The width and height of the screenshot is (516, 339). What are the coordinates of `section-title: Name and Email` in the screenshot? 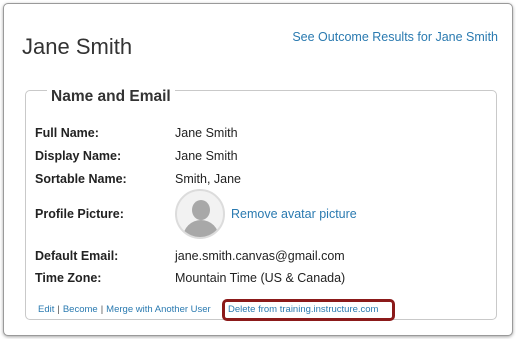 It's located at (111, 97).